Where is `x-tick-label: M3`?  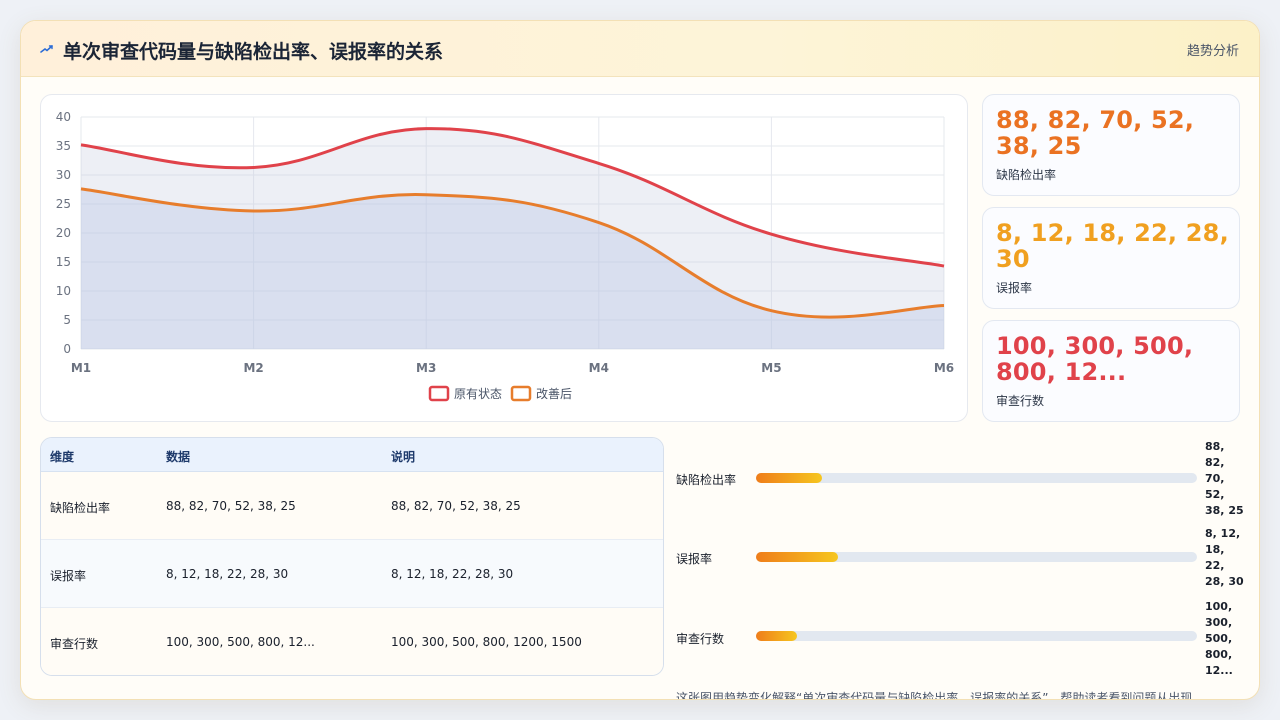 x-tick-label: M3 is located at coordinates (426, 368).